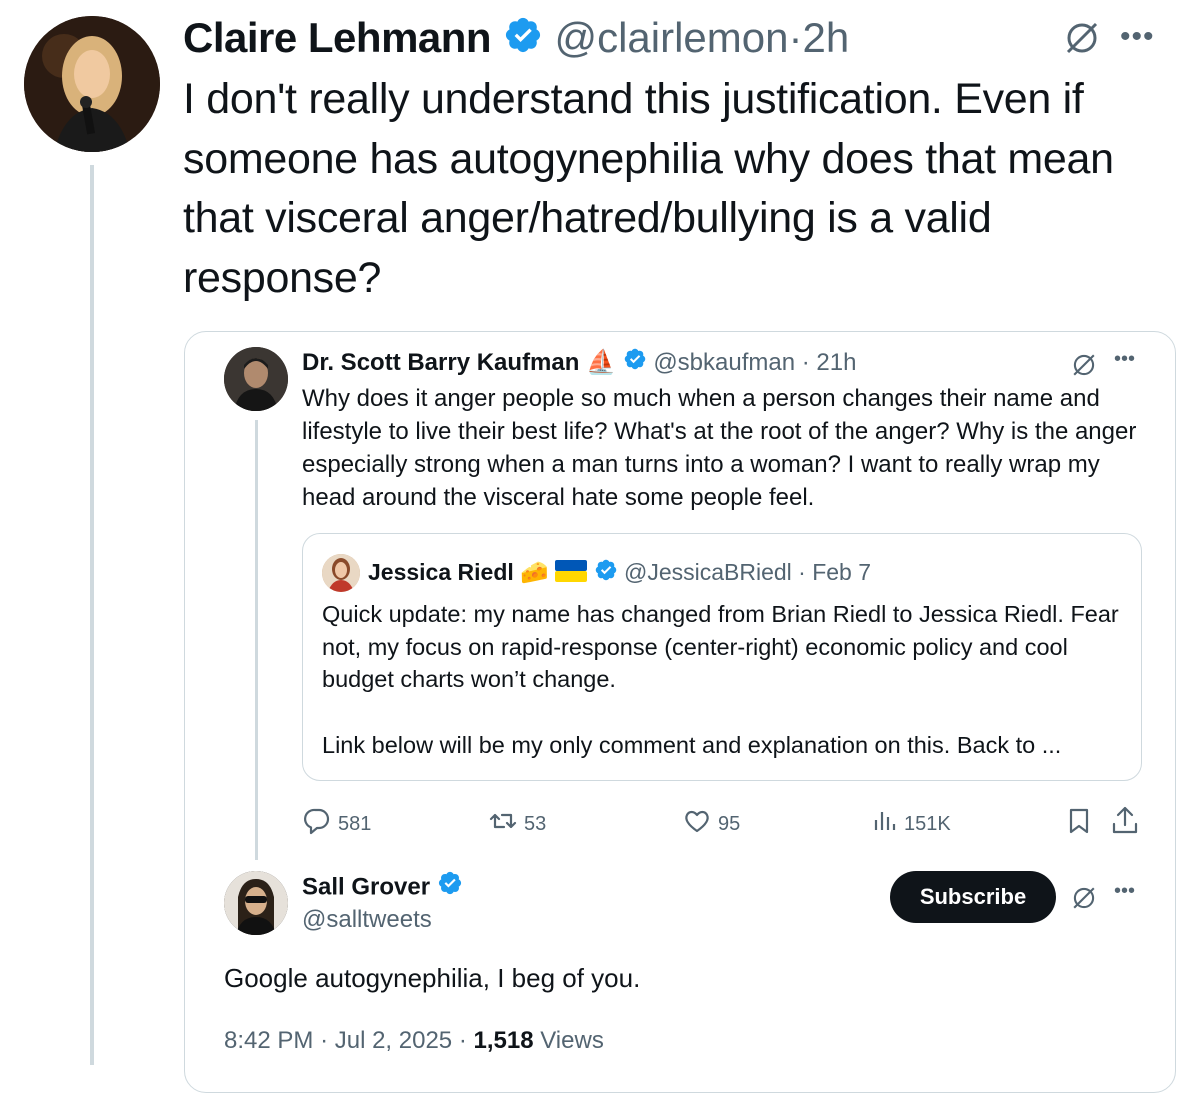 The image size is (1200, 1093). I want to click on cheese-emoji: 🧀, so click(534, 572).